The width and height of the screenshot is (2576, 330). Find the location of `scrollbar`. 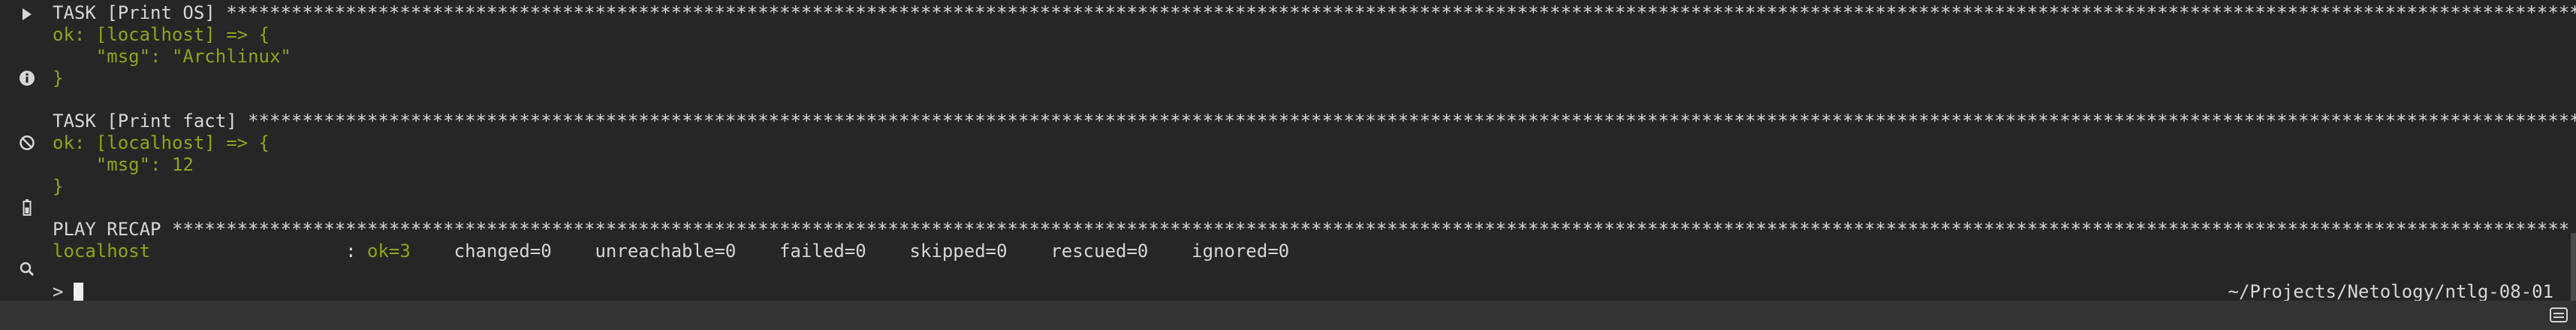

scrollbar is located at coordinates (2573, 267).